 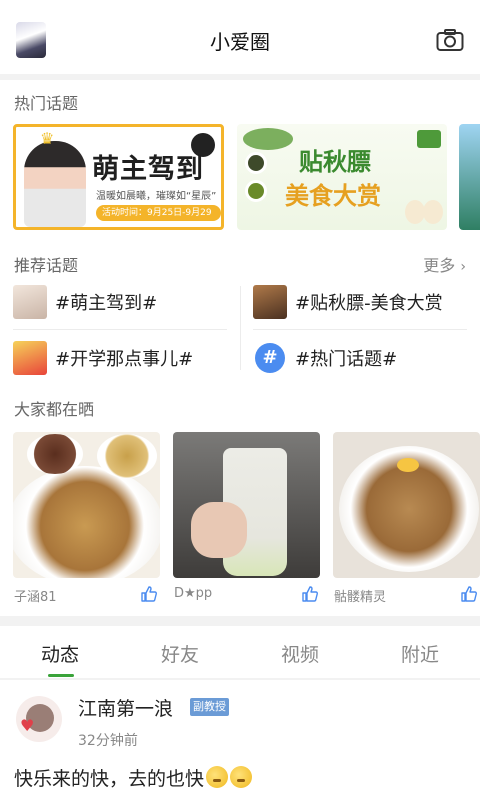 What do you see at coordinates (335, 162) in the screenshot?
I see `banner-headline: 贴秋膘` at bounding box center [335, 162].